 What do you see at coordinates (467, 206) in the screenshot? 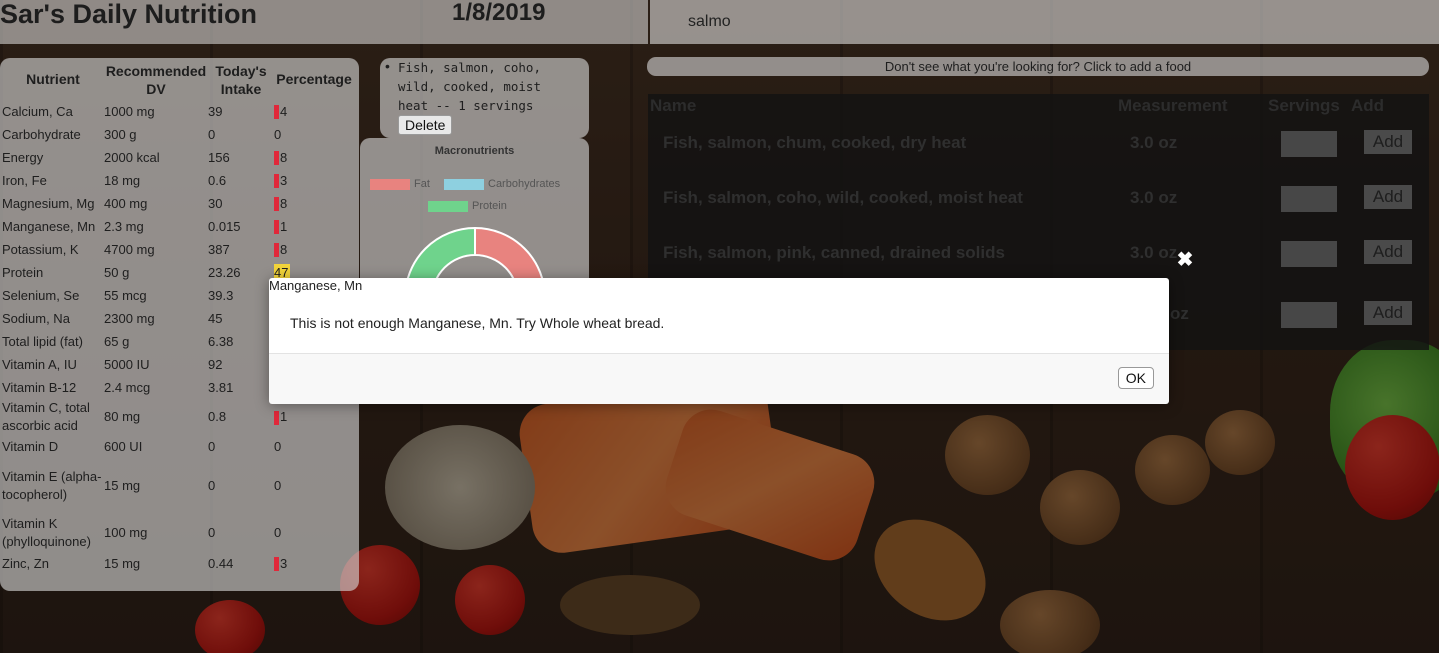
I see `legend-item-protein: Protein` at bounding box center [467, 206].